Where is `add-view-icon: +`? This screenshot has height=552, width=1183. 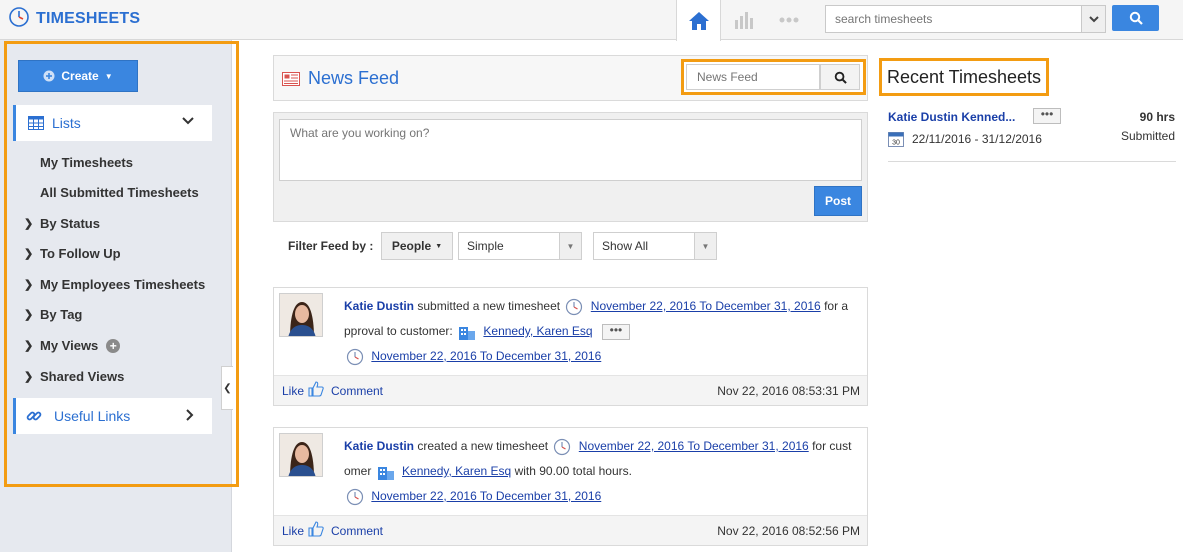 add-view-icon: + is located at coordinates (113, 345).